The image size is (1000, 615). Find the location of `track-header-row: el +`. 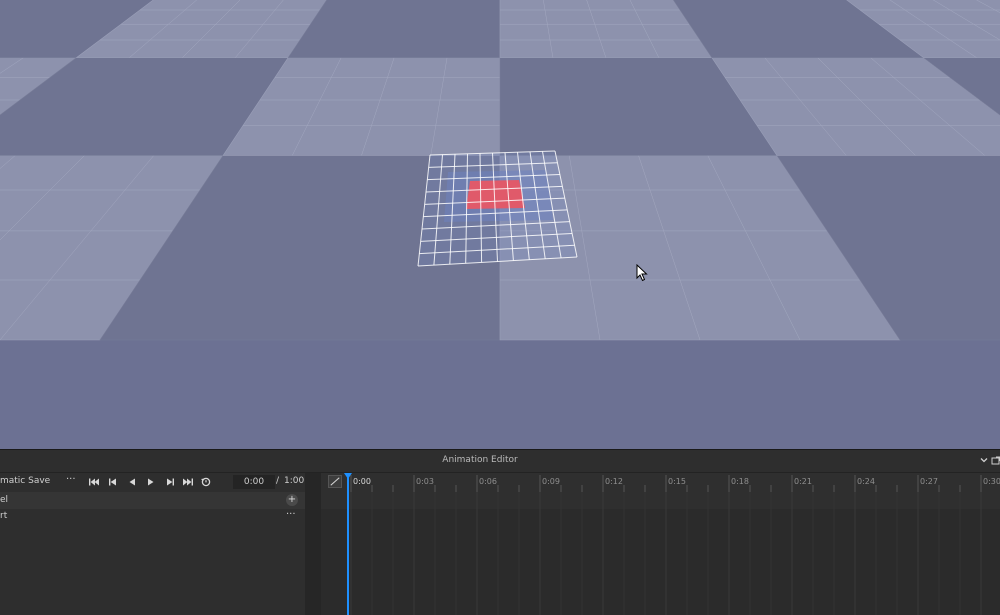

track-header-row: el + is located at coordinates (152, 500).